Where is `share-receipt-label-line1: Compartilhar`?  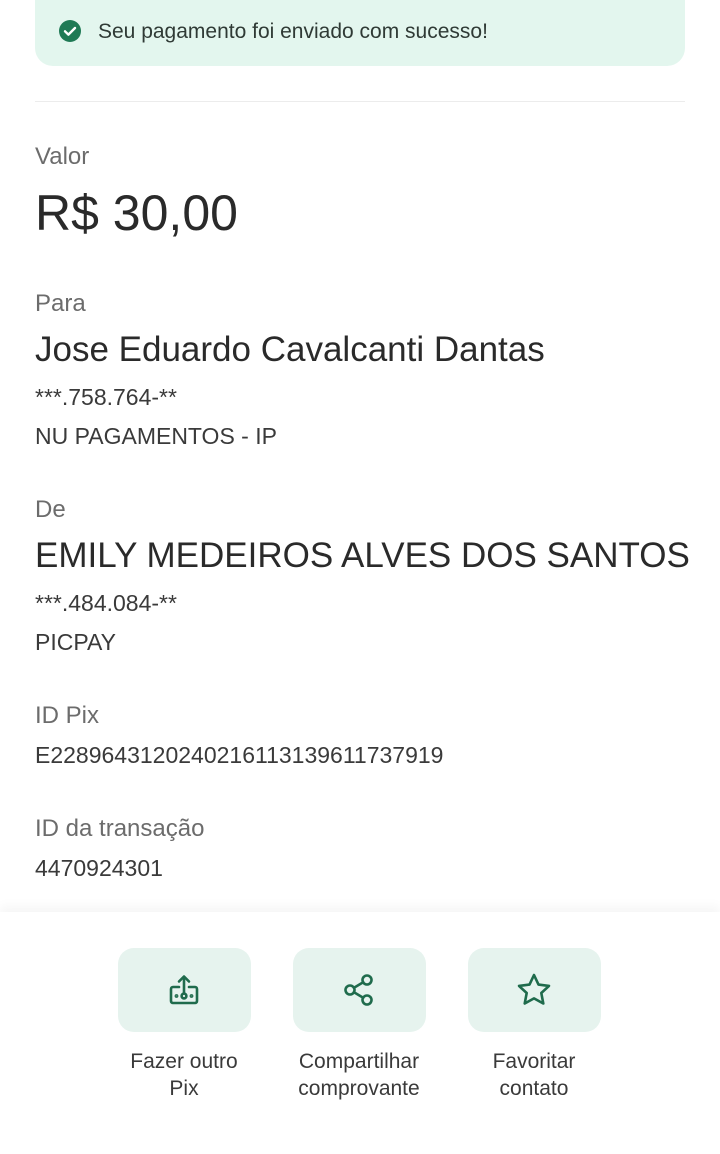
share-receipt-label-line1: Compartilhar is located at coordinates (359, 1061).